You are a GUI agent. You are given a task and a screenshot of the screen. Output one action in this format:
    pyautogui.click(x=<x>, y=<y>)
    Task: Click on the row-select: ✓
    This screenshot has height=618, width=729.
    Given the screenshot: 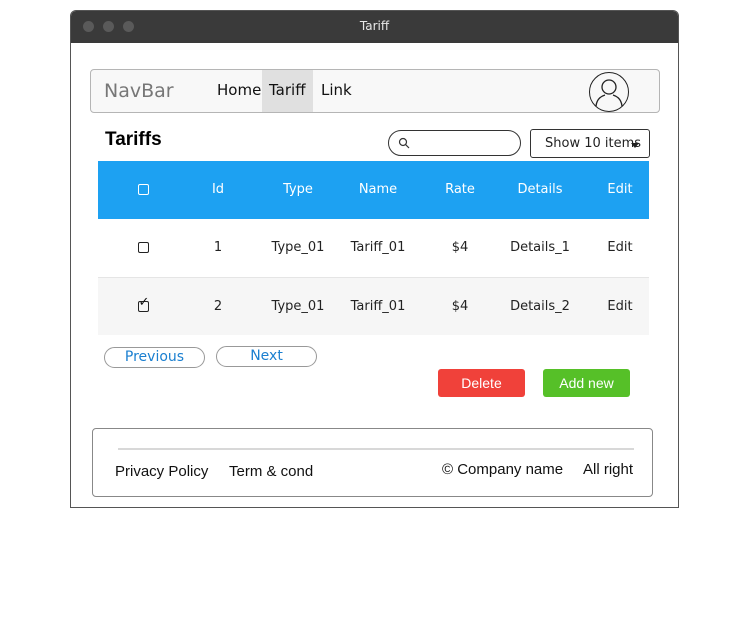 What is the action you would take?
    pyautogui.click(x=143, y=307)
    